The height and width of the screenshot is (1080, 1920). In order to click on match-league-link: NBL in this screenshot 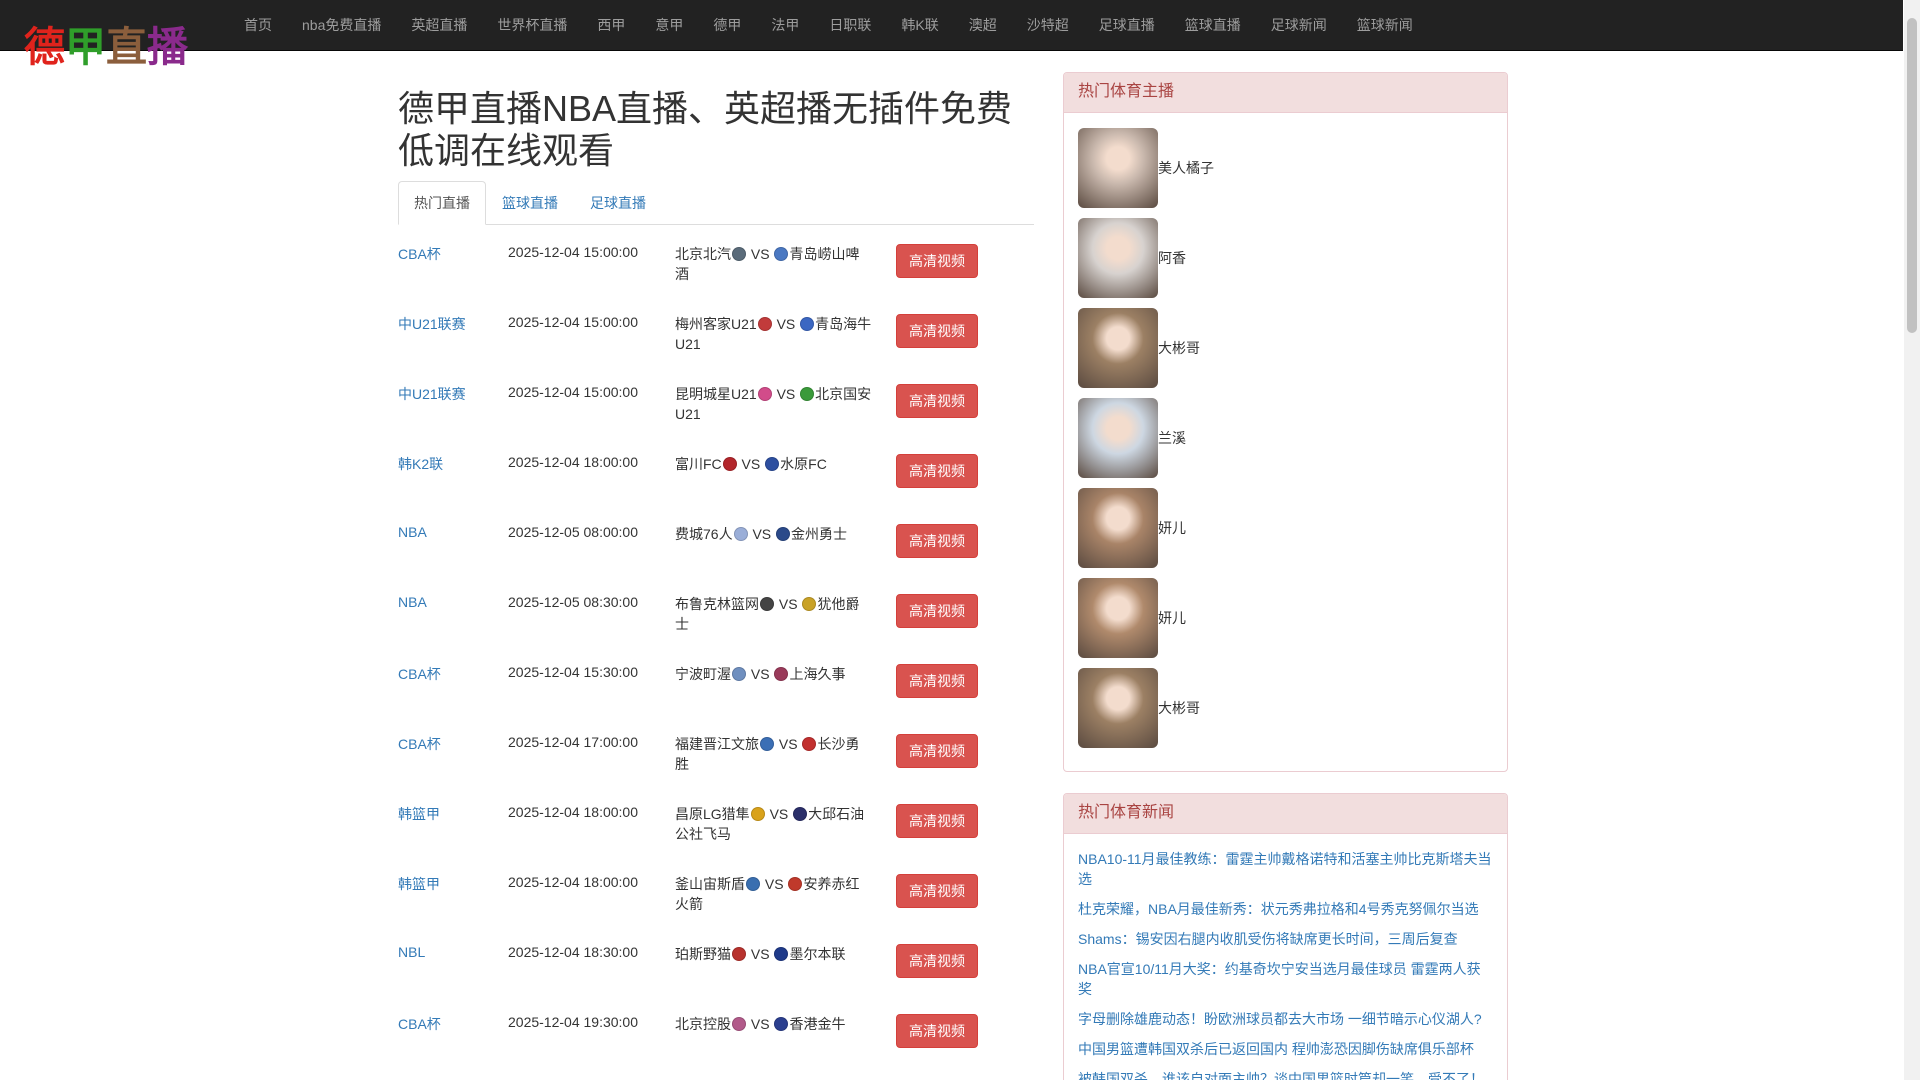, I will do `click(411, 952)`.